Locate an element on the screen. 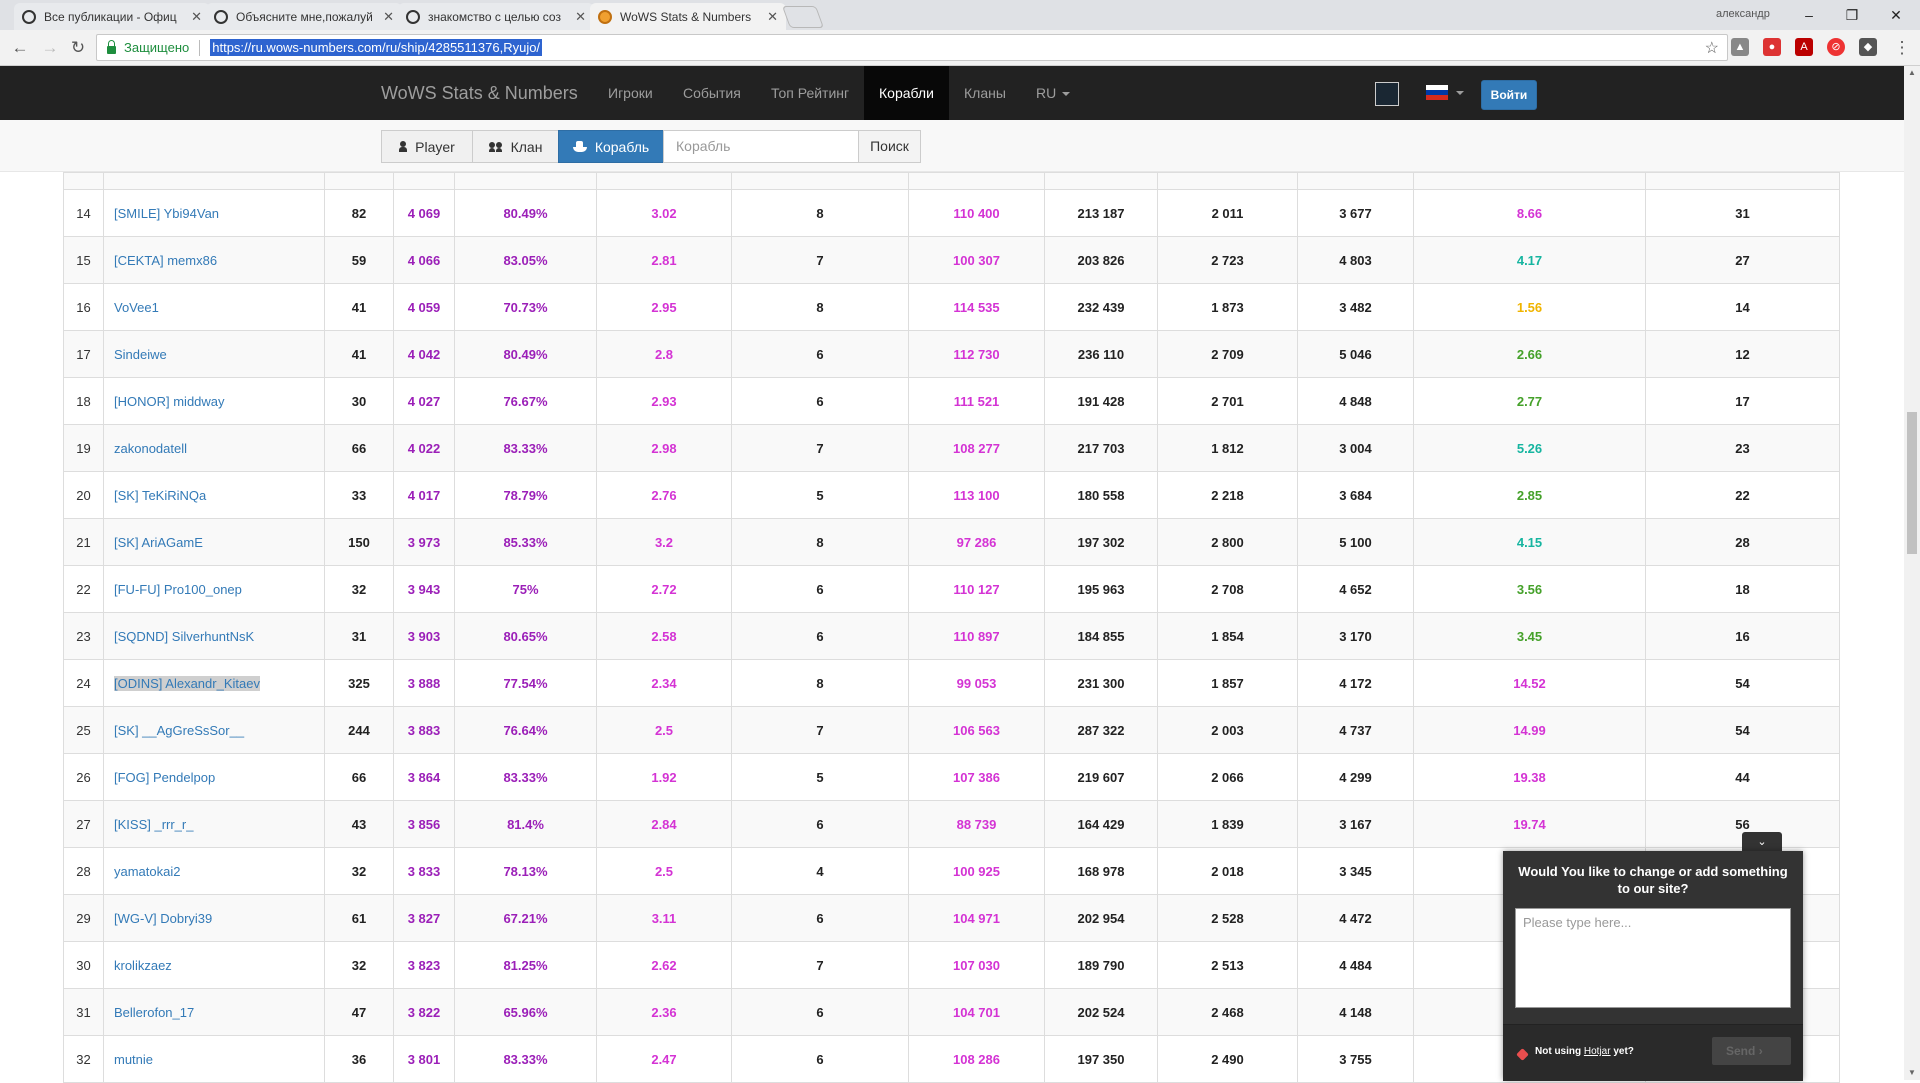  extension-counter-icon: ● is located at coordinates (1772, 47).